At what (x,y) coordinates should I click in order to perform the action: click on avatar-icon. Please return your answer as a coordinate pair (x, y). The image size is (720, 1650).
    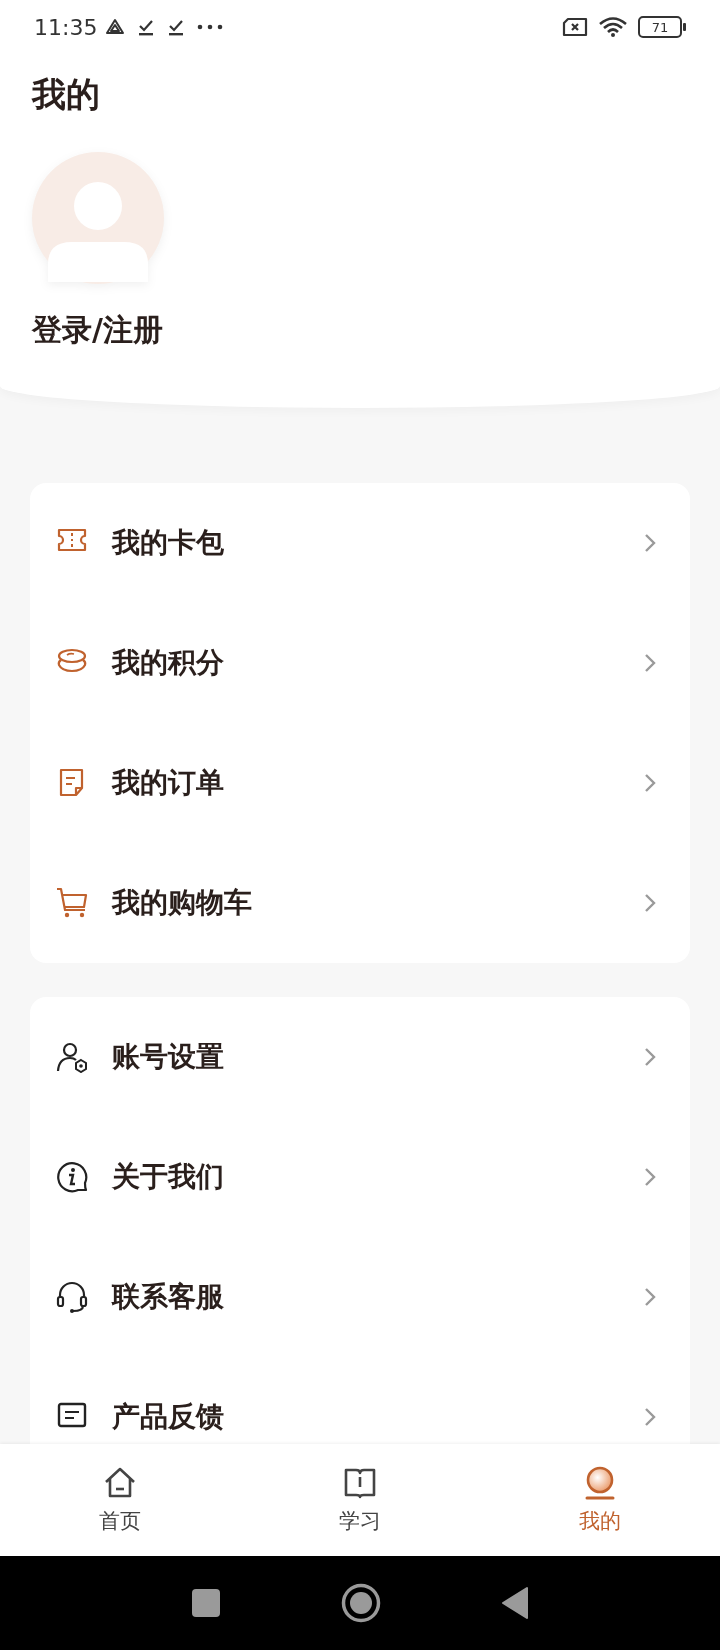
    Looking at the image, I should click on (98, 218).